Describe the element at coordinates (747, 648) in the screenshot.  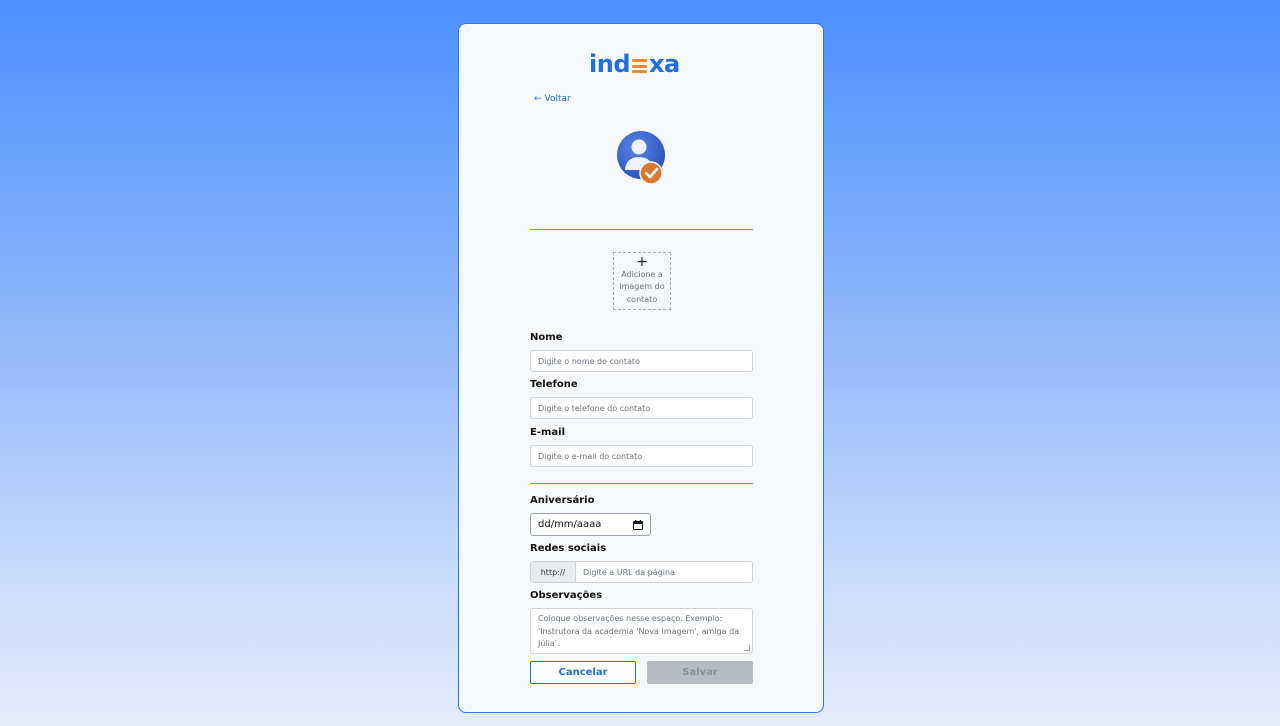
I see `resize-handle-icon` at that location.